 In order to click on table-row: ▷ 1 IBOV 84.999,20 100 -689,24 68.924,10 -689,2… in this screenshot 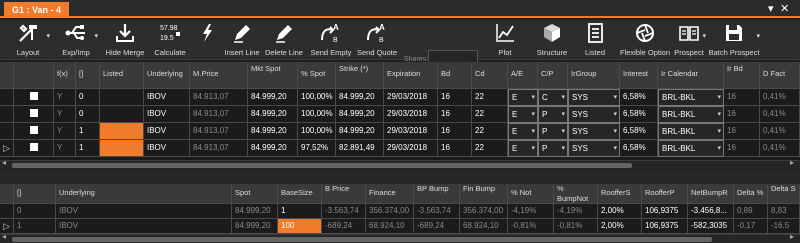, I will do `click(400, 226)`.